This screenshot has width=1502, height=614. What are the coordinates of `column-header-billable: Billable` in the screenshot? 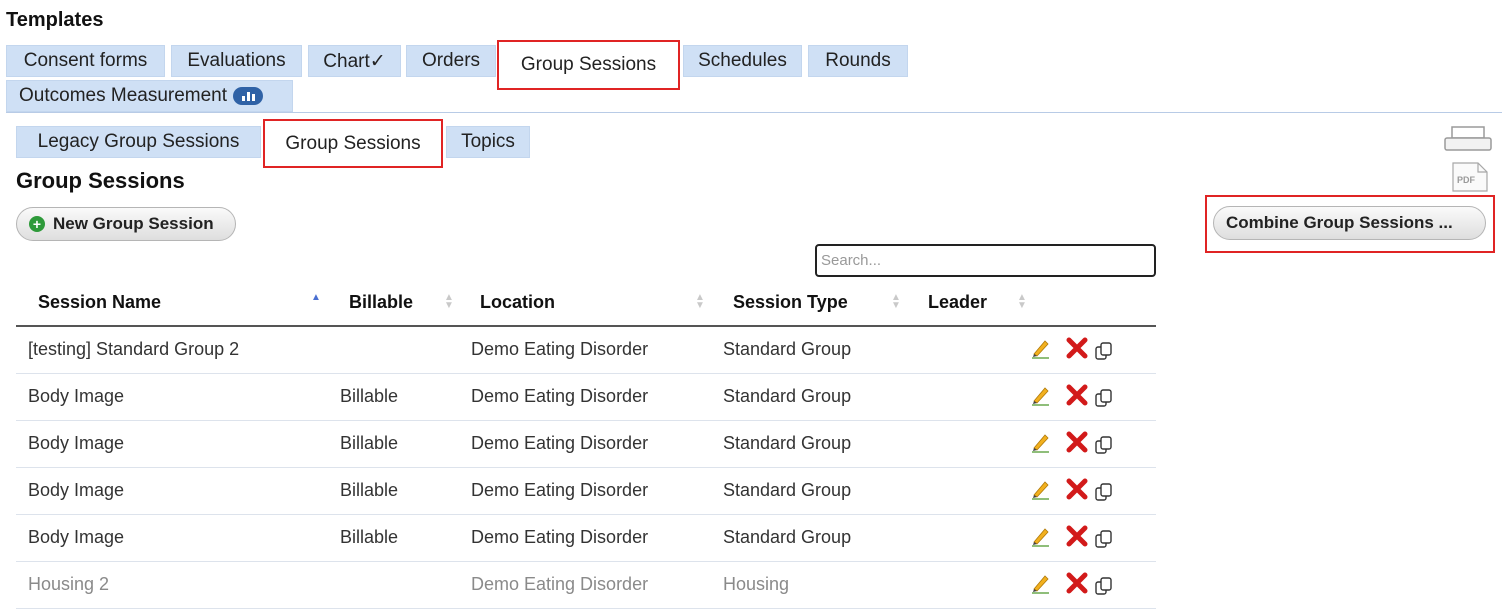 It's located at (381, 302).